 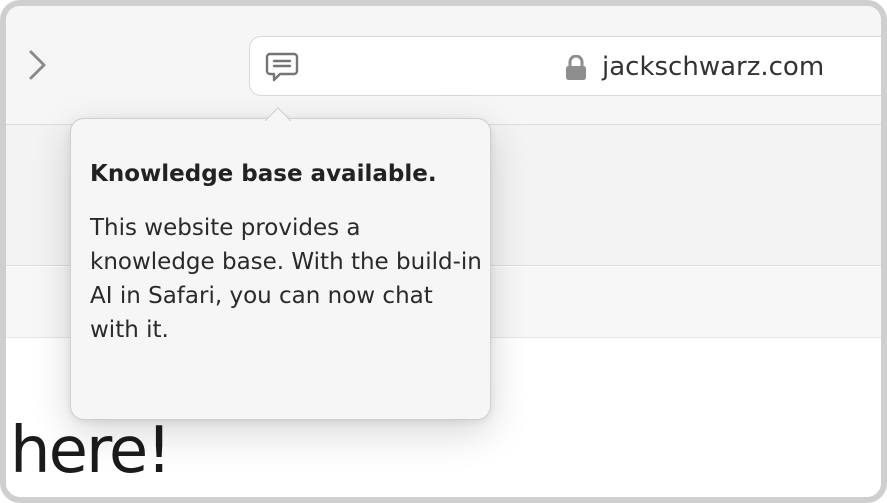 What do you see at coordinates (576, 68) in the screenshot?
I see `lock-icon` at bounding box center [576, 68].